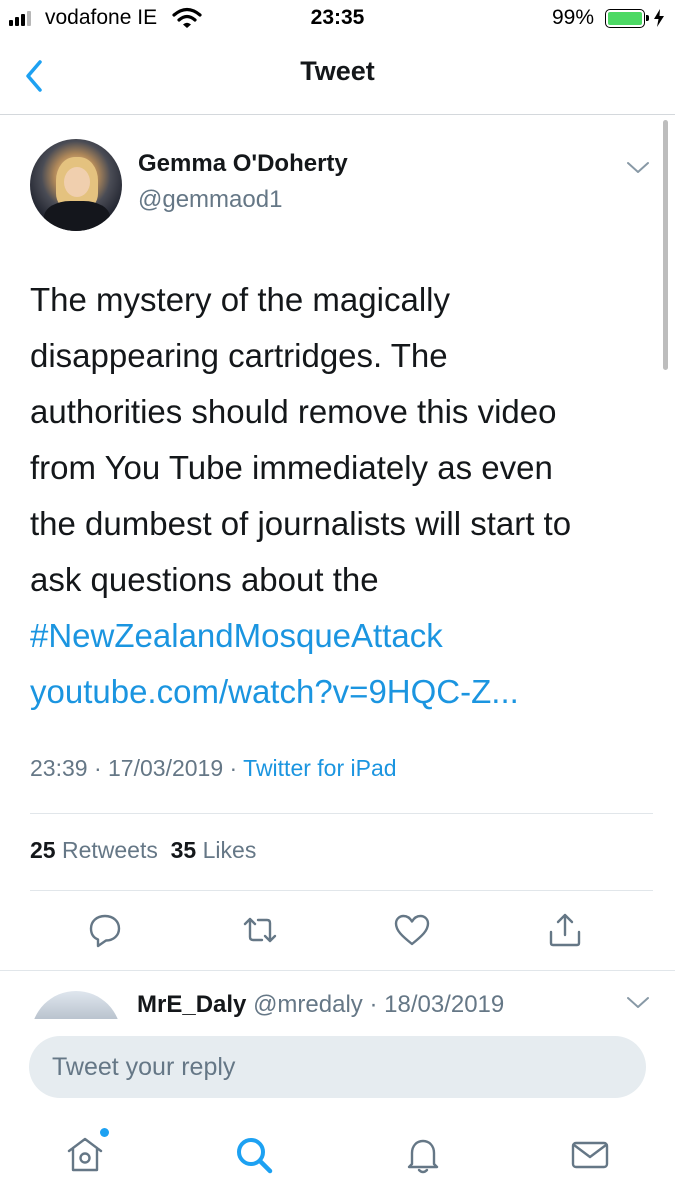  Describe the element at coordinates (43, 850) in the screenshot. I see `retweet-count: 25` at that location.